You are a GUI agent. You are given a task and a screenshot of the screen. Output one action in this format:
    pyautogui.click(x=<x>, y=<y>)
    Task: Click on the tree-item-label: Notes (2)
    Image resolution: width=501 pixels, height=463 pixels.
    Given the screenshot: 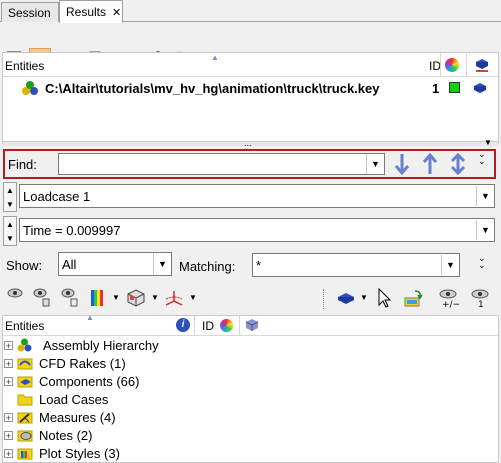 What is the action you would take?
    pyautogui.click(x=66, y=435)
    